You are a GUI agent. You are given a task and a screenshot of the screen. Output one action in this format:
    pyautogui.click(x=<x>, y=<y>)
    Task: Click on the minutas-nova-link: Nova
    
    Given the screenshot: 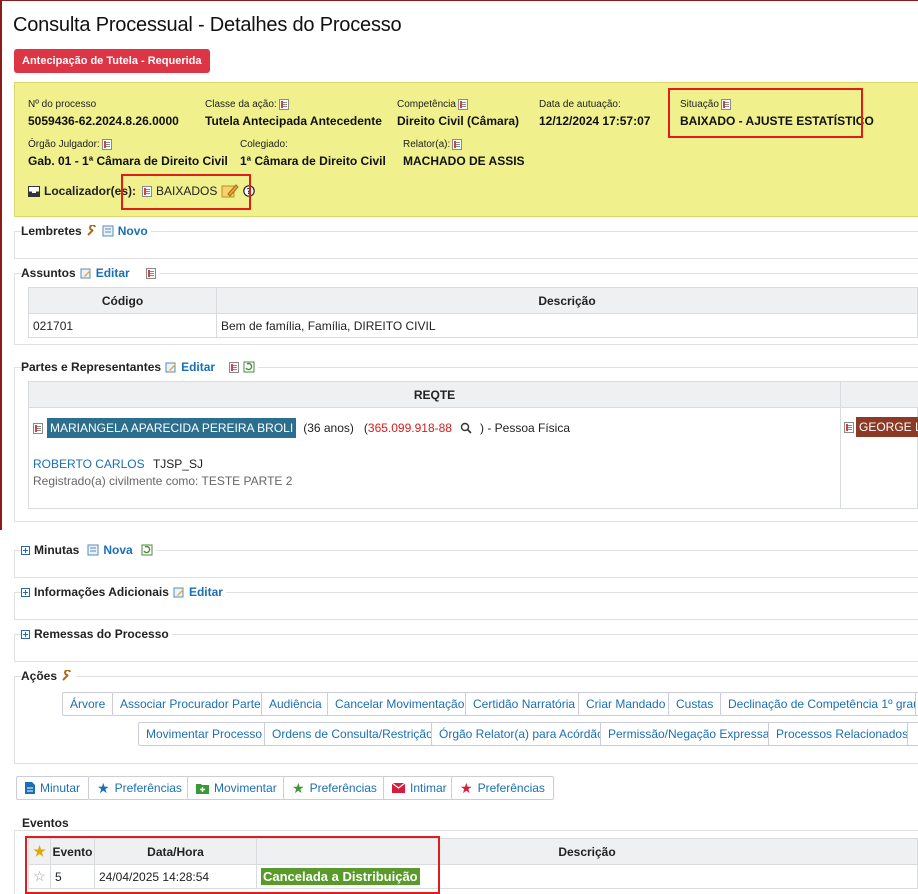 What is the action you would take?
    pyautogui.click(x=117, y=550)
    